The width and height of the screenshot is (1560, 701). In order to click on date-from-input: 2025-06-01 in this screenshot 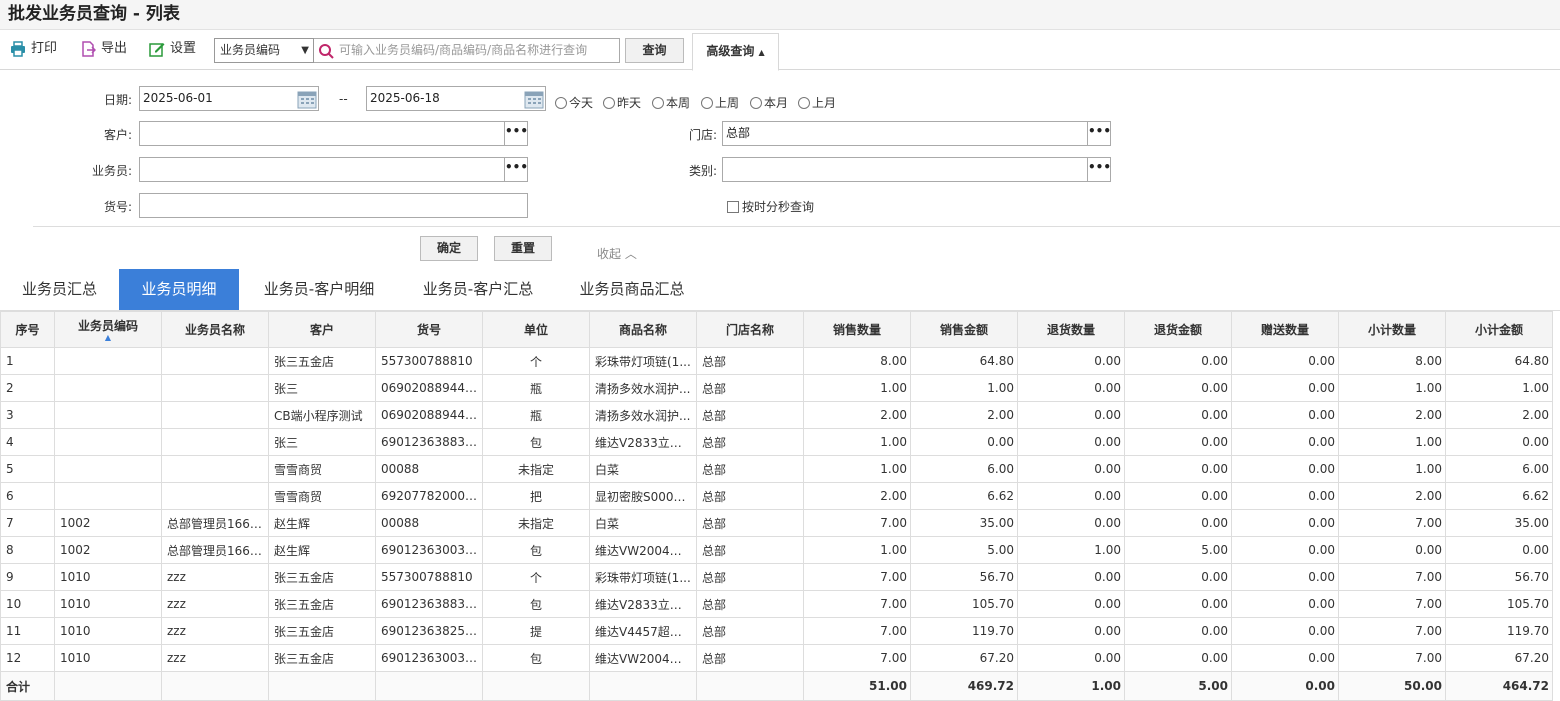, I will do `click(229, 98)`.